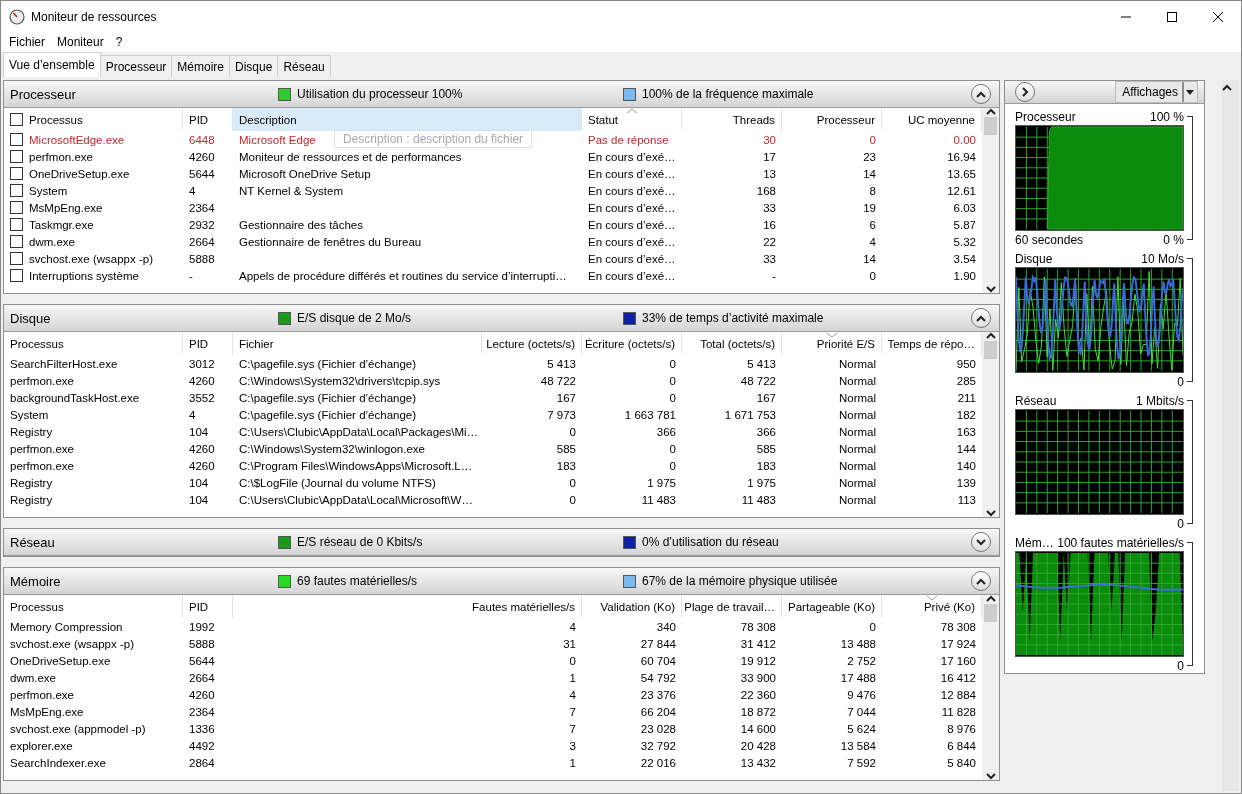 Image resolution: width=1242 pixels, height=794 pixels. I want to click on table-cell: 17 160, so click(958, 660).